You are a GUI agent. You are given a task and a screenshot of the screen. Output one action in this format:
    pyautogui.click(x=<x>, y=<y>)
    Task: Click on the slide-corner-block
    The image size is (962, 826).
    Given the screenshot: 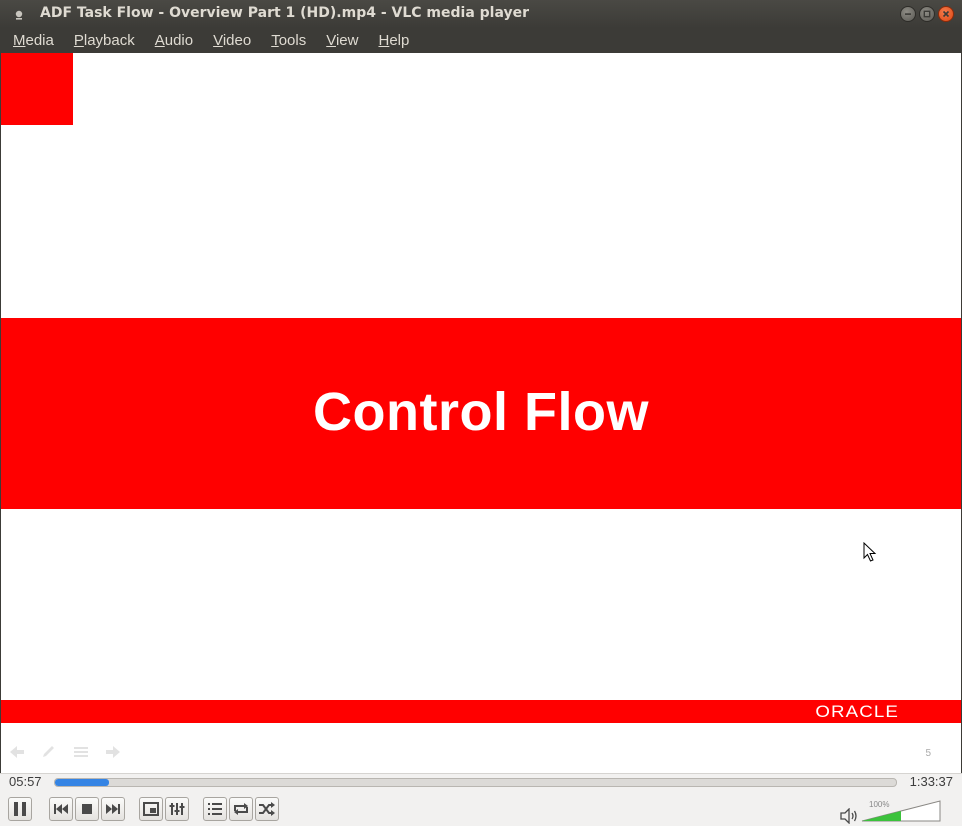 What is the action you would take?
    pyautogui.click(x=37, y=89)
    